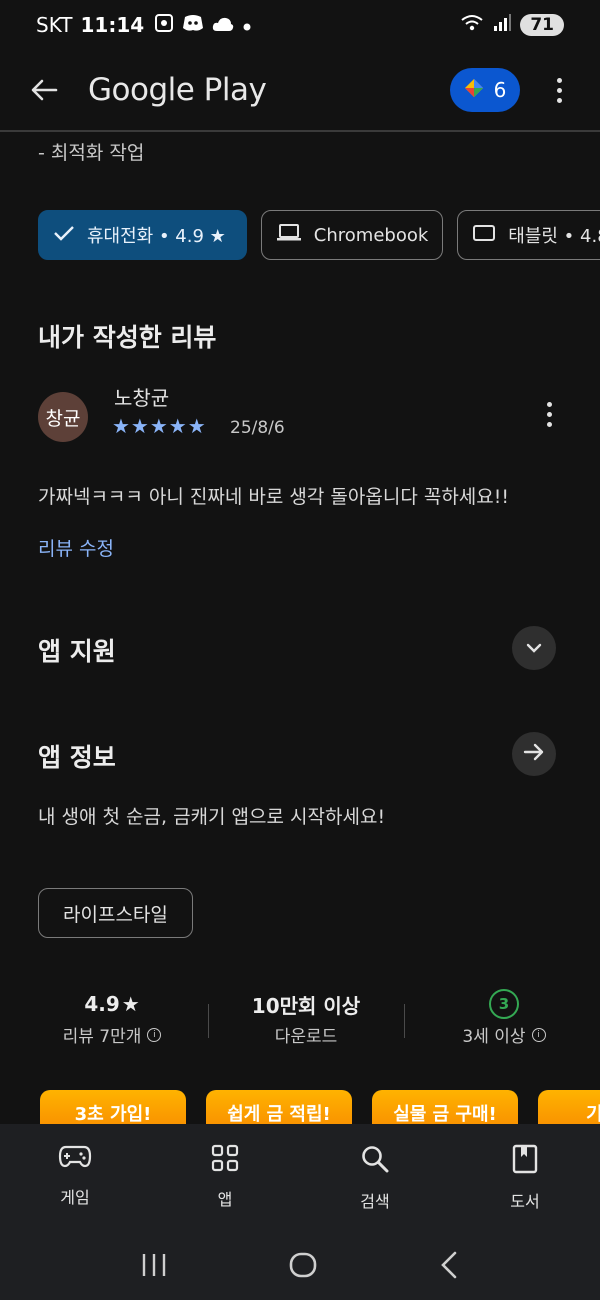  I want to click on screenshot-carousel: 3초 가입! 쉽게 금 적립! 실물 금 구매! 기프티, so click(320, 1107).